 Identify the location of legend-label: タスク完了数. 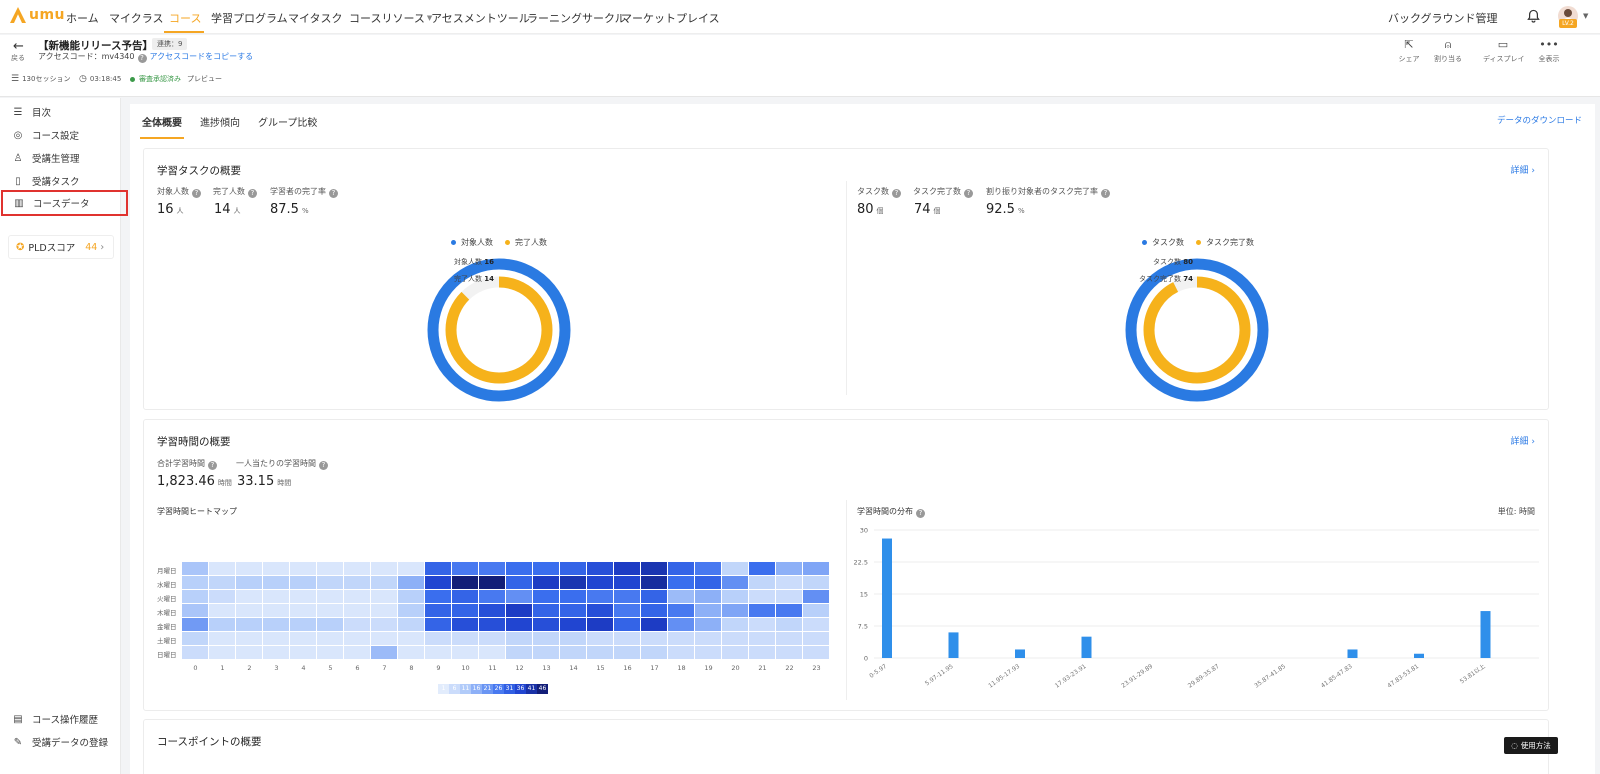
(1230, 242).